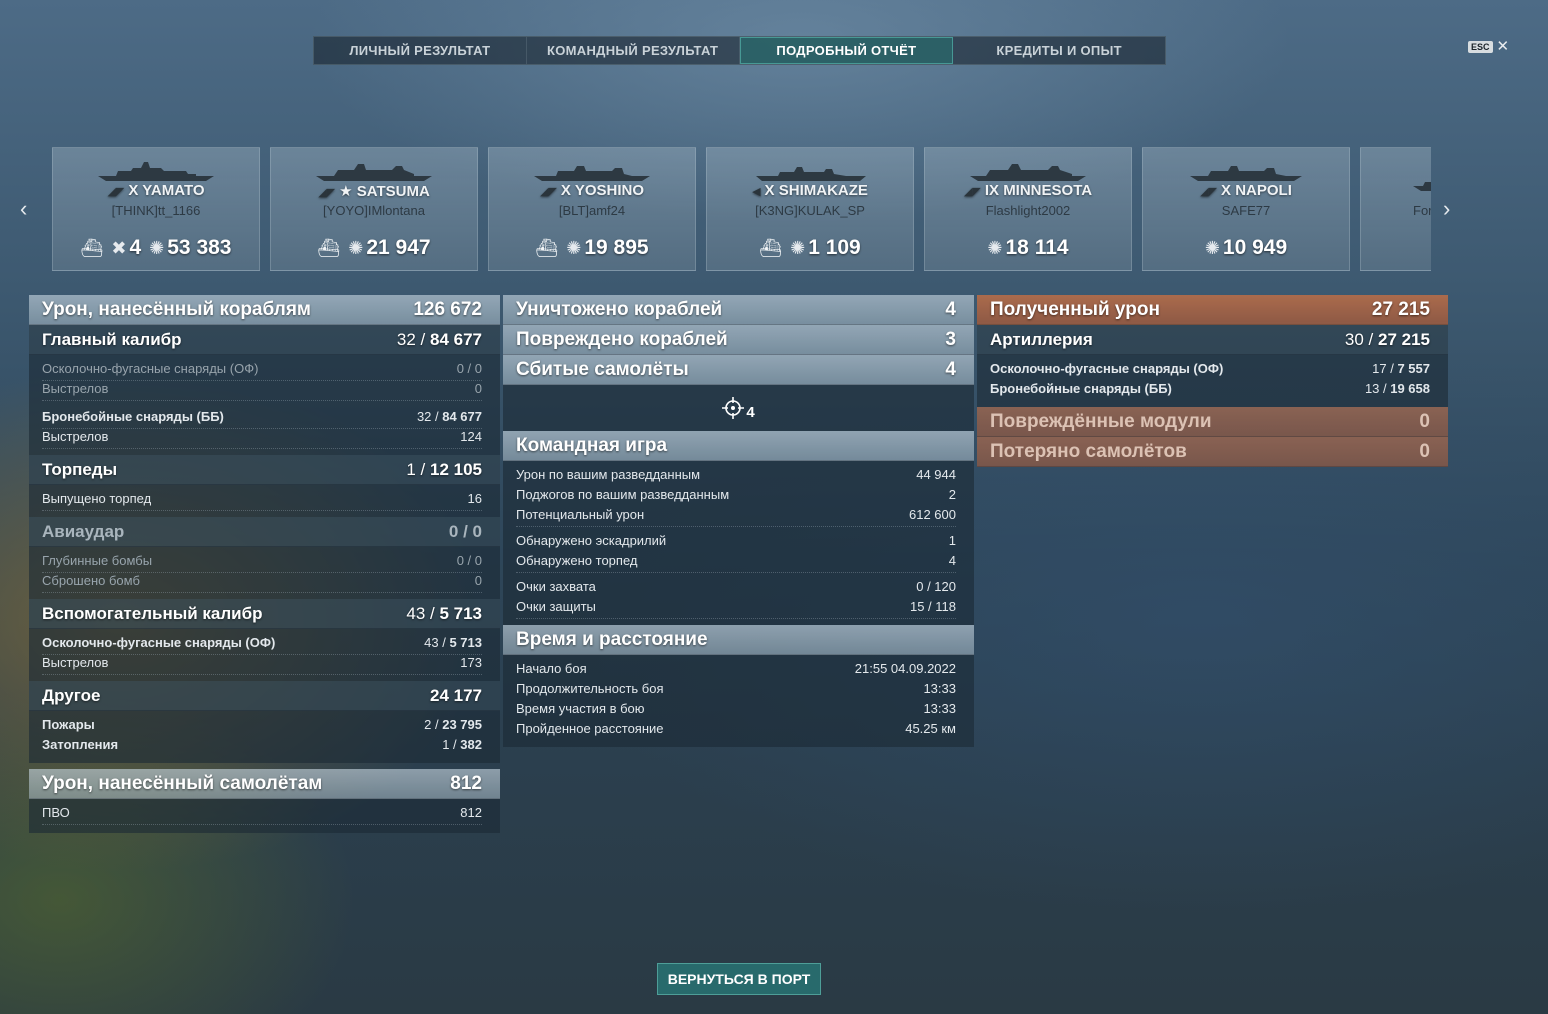 The image size is (1548, 1014). I want to click on stat-row: Выстрелов 173, so click(262, 665).